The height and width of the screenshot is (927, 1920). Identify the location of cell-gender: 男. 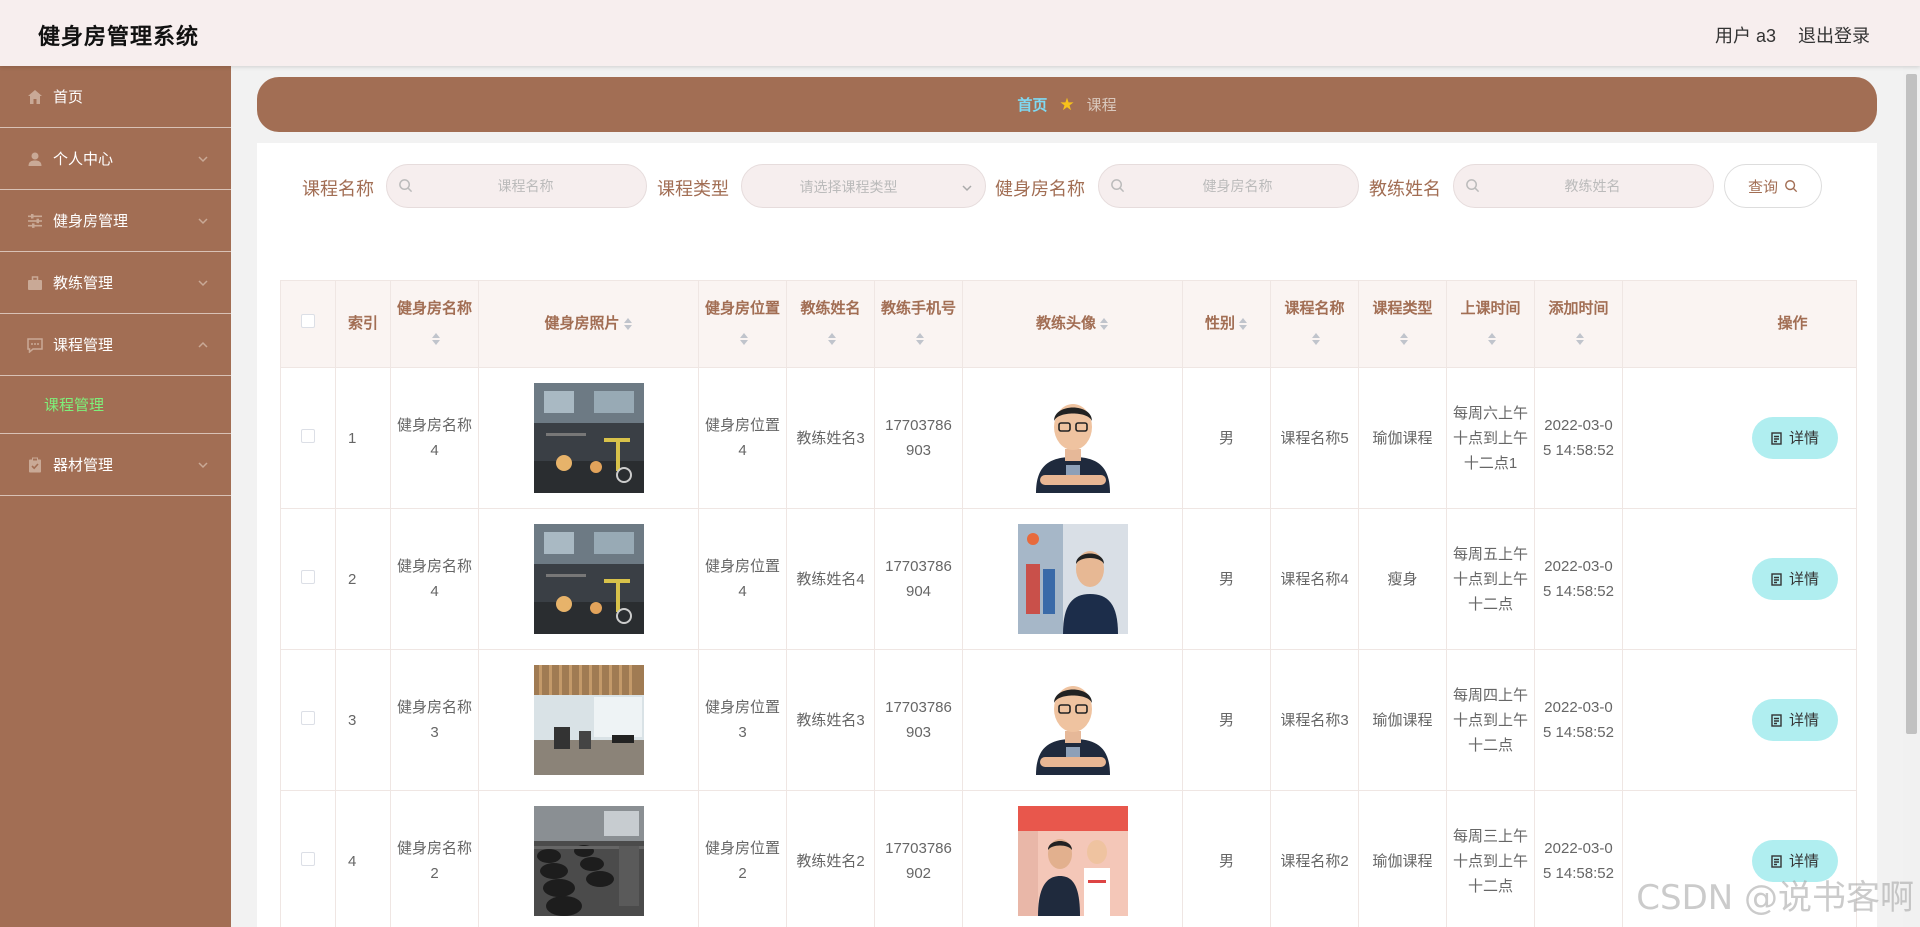
(1226, 858).